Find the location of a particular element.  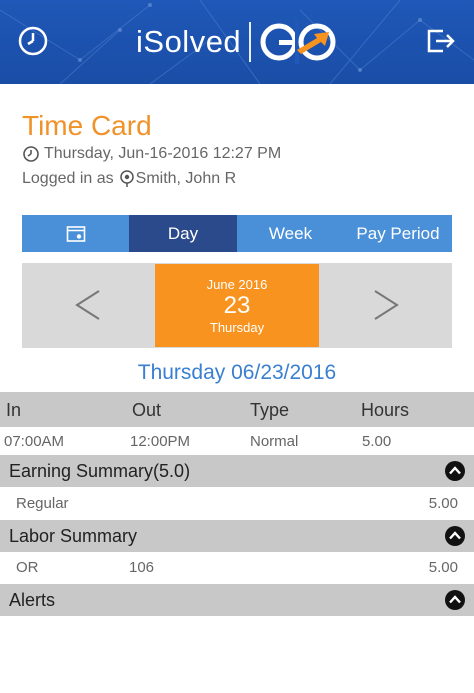

user-name: Smith, John R is located at coordinates (186, 178).